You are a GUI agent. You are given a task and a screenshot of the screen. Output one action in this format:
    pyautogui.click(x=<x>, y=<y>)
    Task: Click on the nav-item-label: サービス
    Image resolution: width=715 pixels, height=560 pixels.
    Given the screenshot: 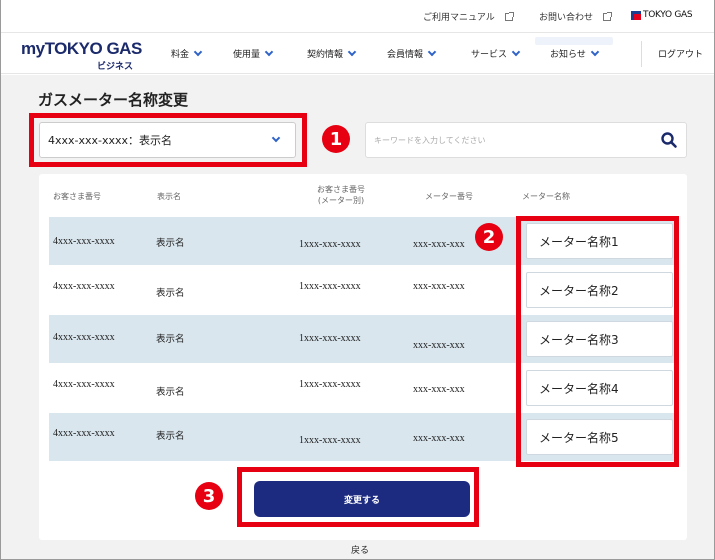 What is the action you would take?
    pyautogui.click(x=489, y=55)
    